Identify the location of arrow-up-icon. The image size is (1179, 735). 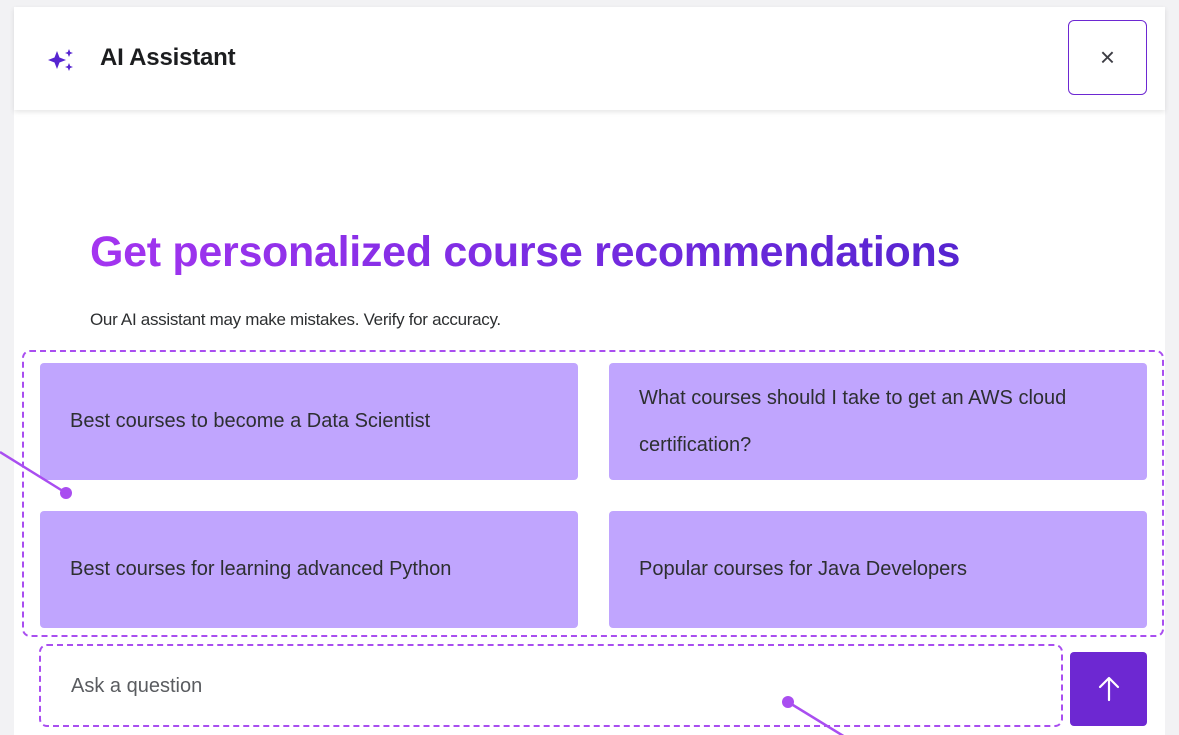
(1108, 689).